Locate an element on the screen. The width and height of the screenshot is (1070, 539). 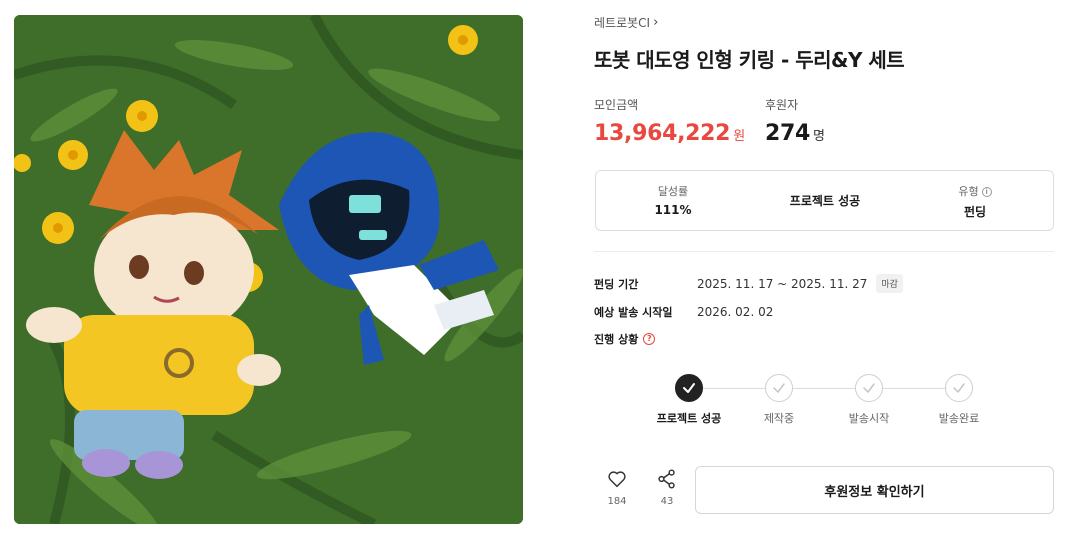
achievement-cell: 달성률 111% is located at coordinates (673, 201).